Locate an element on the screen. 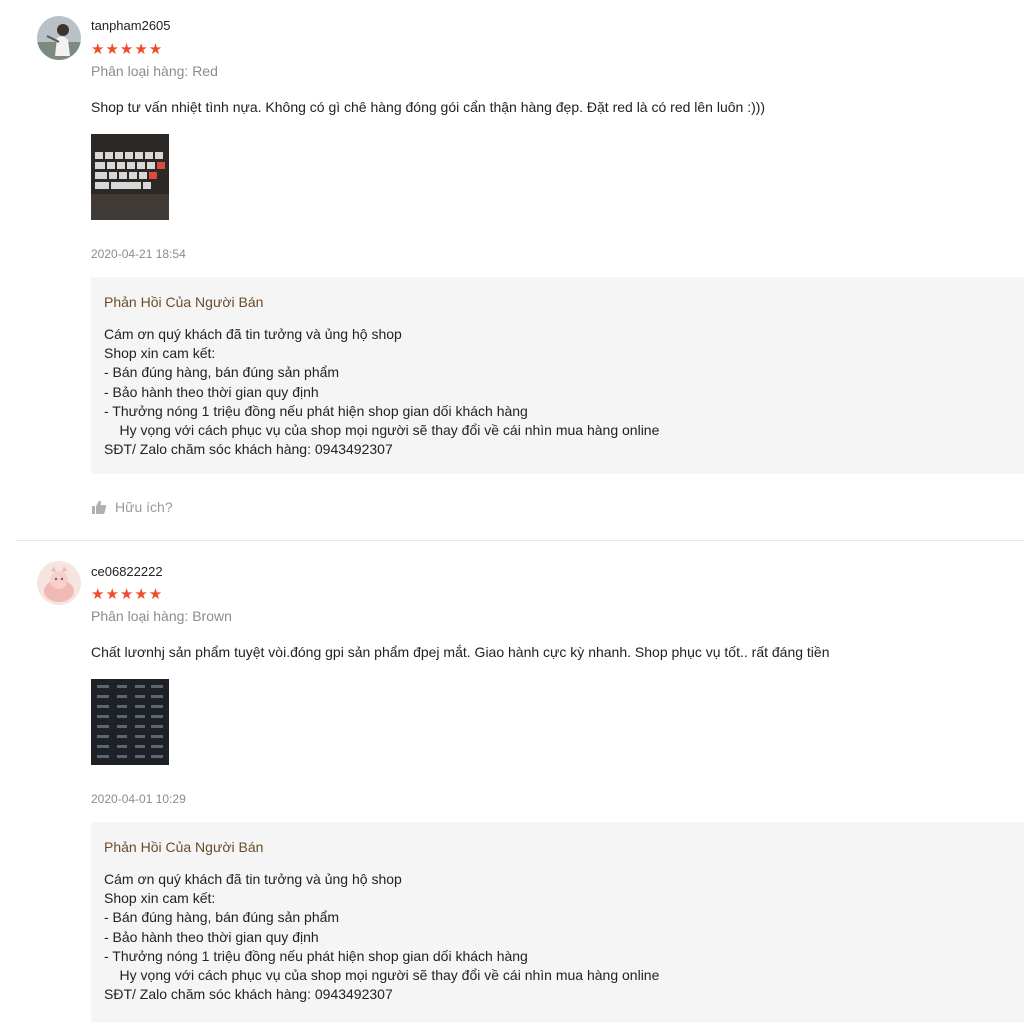 This screenshot has height=1024, width=1024. helpful-button: Hữu ích? is located at coordinates (132, 507).